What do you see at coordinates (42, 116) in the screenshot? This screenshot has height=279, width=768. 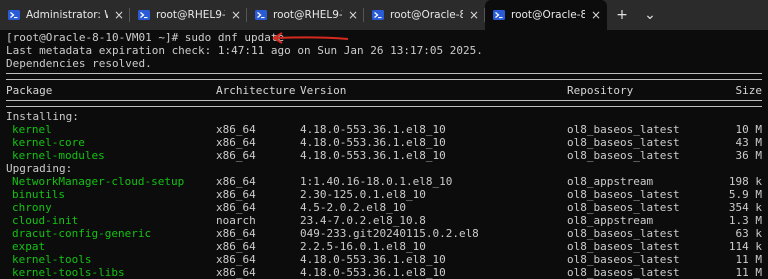 I see `installing-section-label: Installing:` at bounding box center [42, 116].